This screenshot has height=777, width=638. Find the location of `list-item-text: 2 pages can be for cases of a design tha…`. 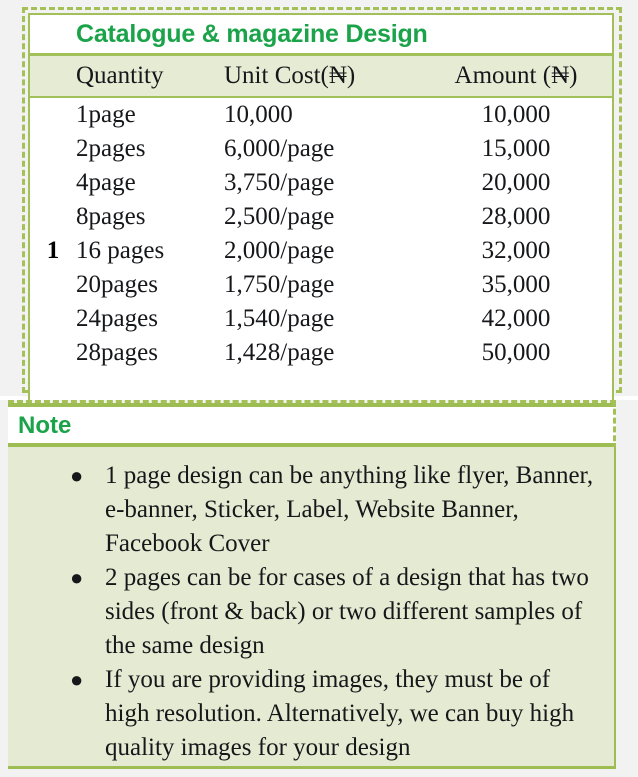

list-item-text: 2 pages can be for cases of a design tha… is located at coordinates (347, 611).